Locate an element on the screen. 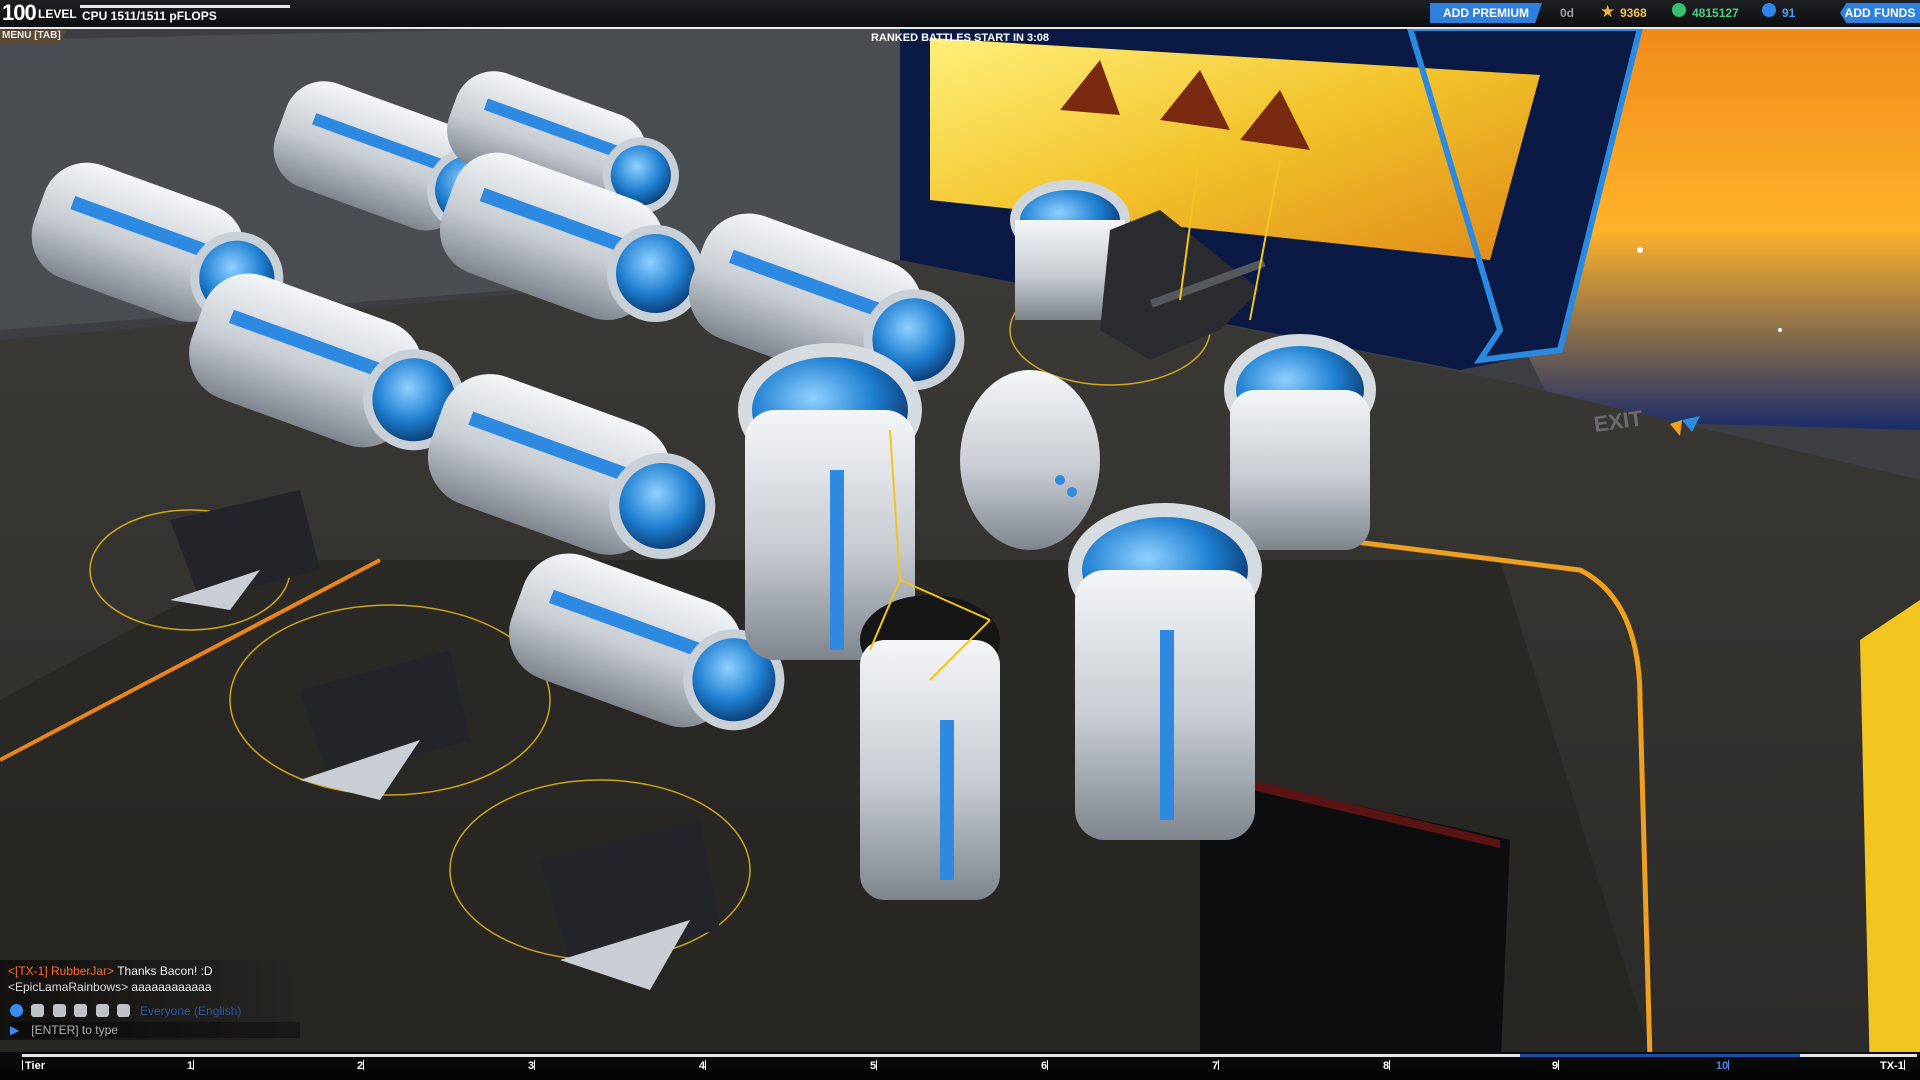 Image resolution: width=1920 pixels, height=1080 pixels. player-level: 100 is located at coordinates (19, 12).